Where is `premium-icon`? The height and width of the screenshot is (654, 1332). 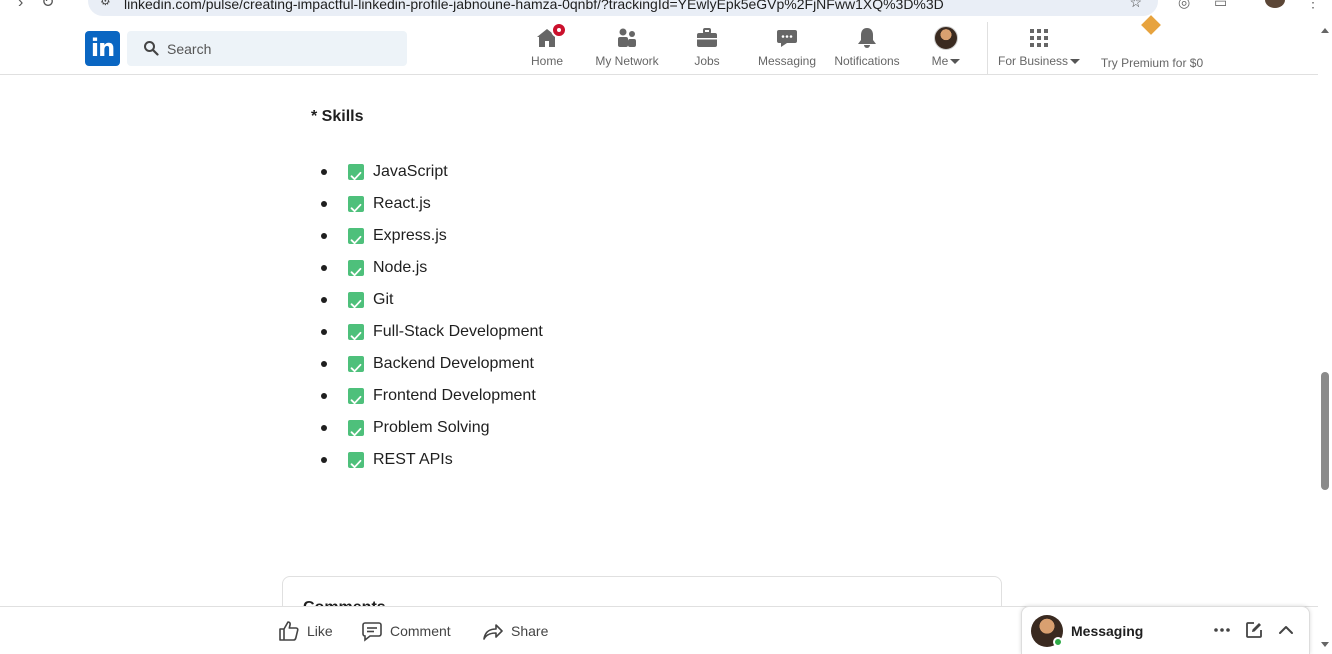
premium-icon is located at coordinates (1152, 38).